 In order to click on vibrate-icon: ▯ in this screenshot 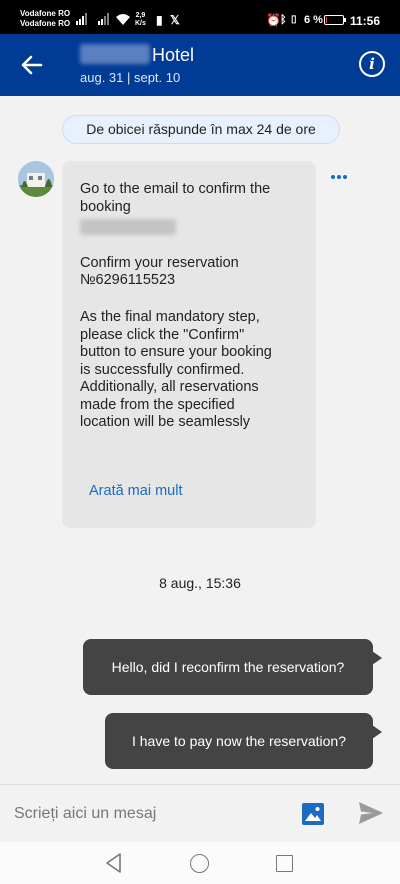, I will do `click(294, 19)`.